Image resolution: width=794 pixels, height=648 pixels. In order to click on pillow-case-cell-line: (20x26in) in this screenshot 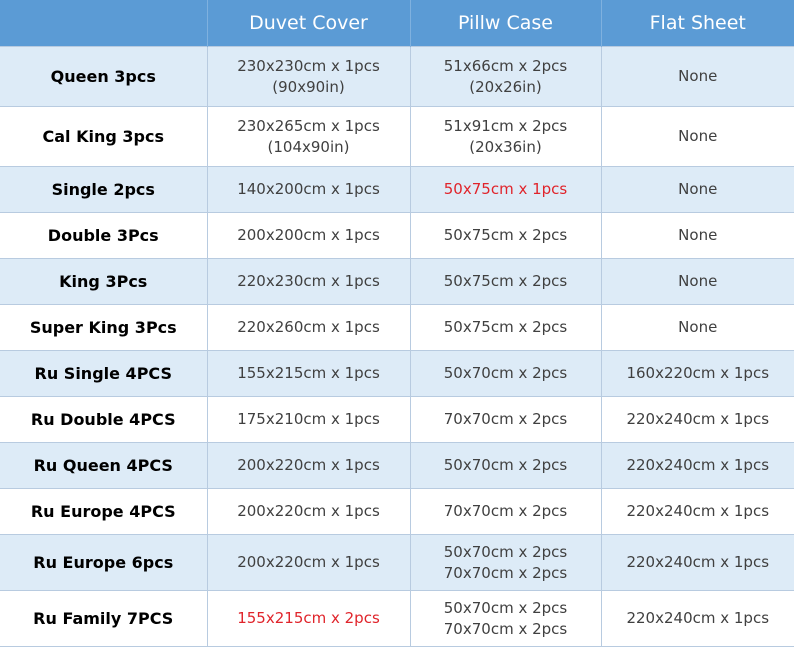, I will do `click(505, 86)`.